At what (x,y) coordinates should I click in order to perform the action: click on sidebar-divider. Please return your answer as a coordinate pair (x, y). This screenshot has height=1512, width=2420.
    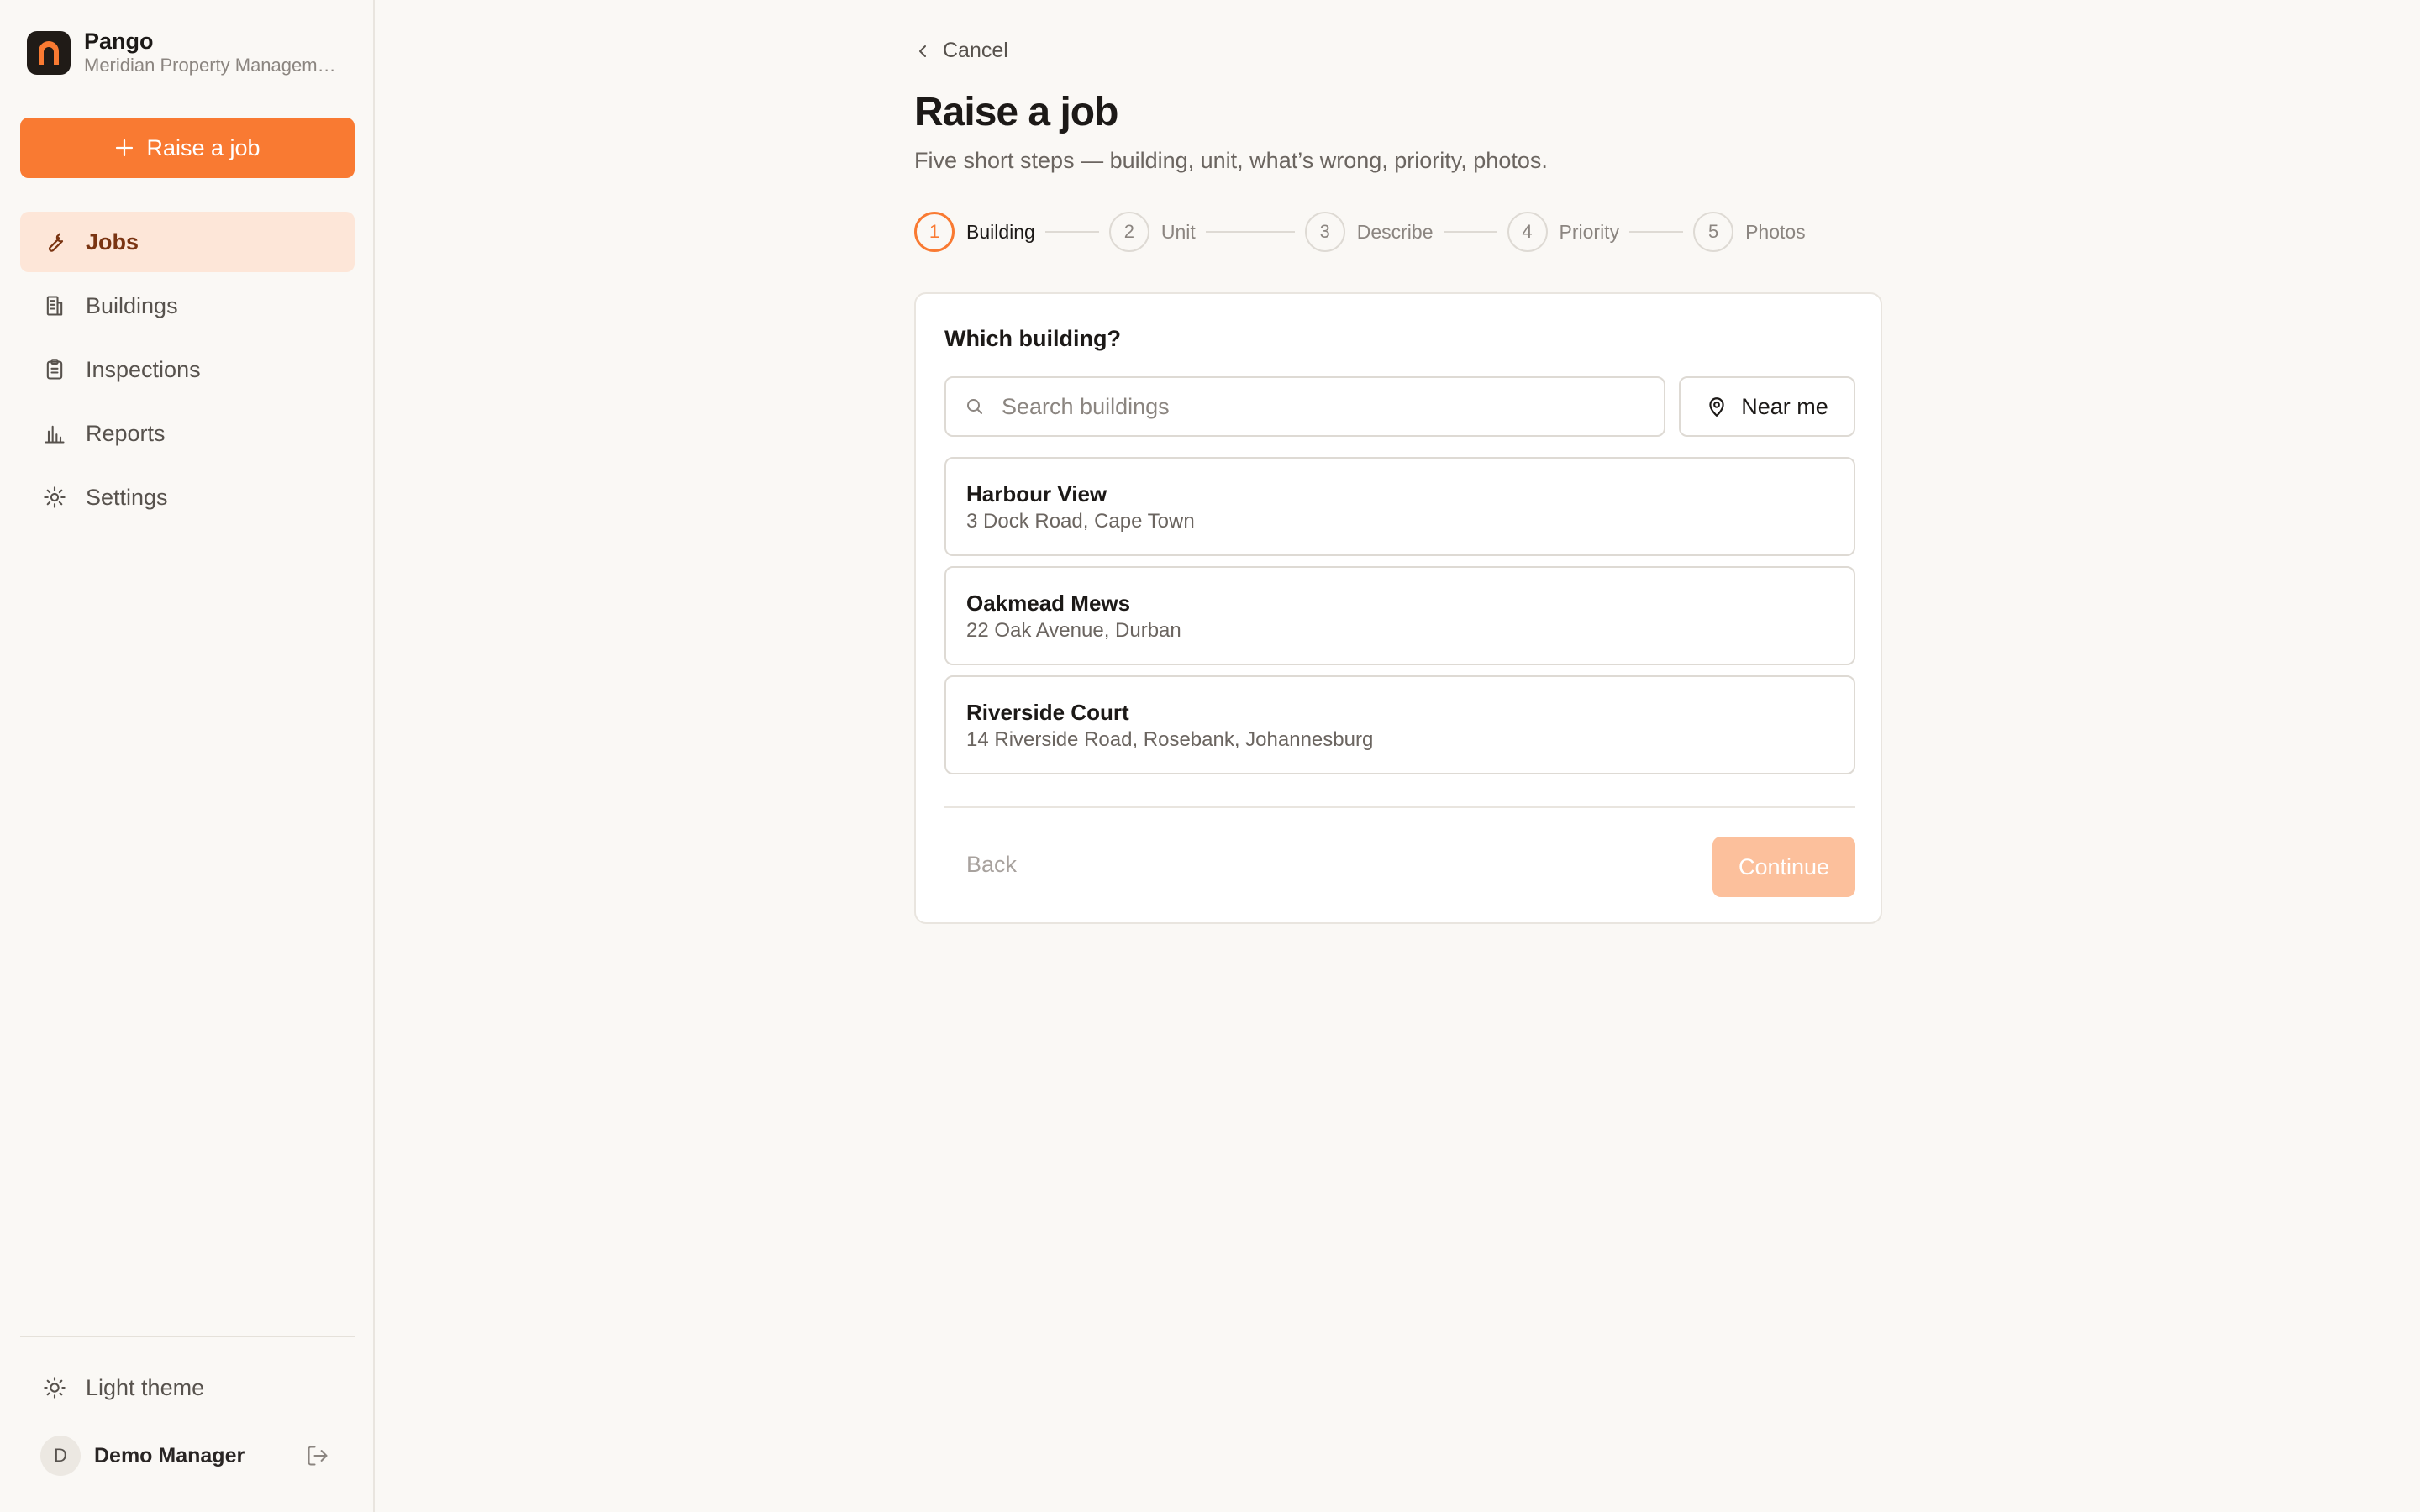
    Looking at the image, I should click on (187, 1336).